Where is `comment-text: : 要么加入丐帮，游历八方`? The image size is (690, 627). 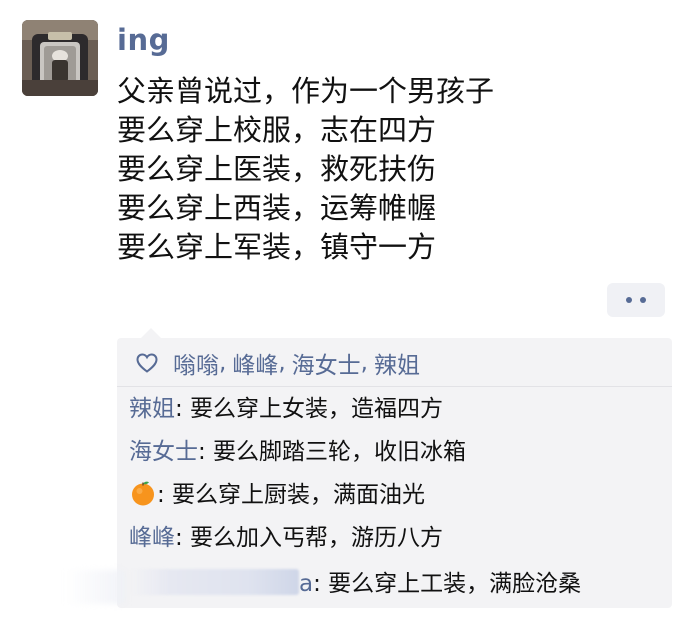 comment-text: : 要么加入丐帮，游历八方 is located at coordinates (309, 538).